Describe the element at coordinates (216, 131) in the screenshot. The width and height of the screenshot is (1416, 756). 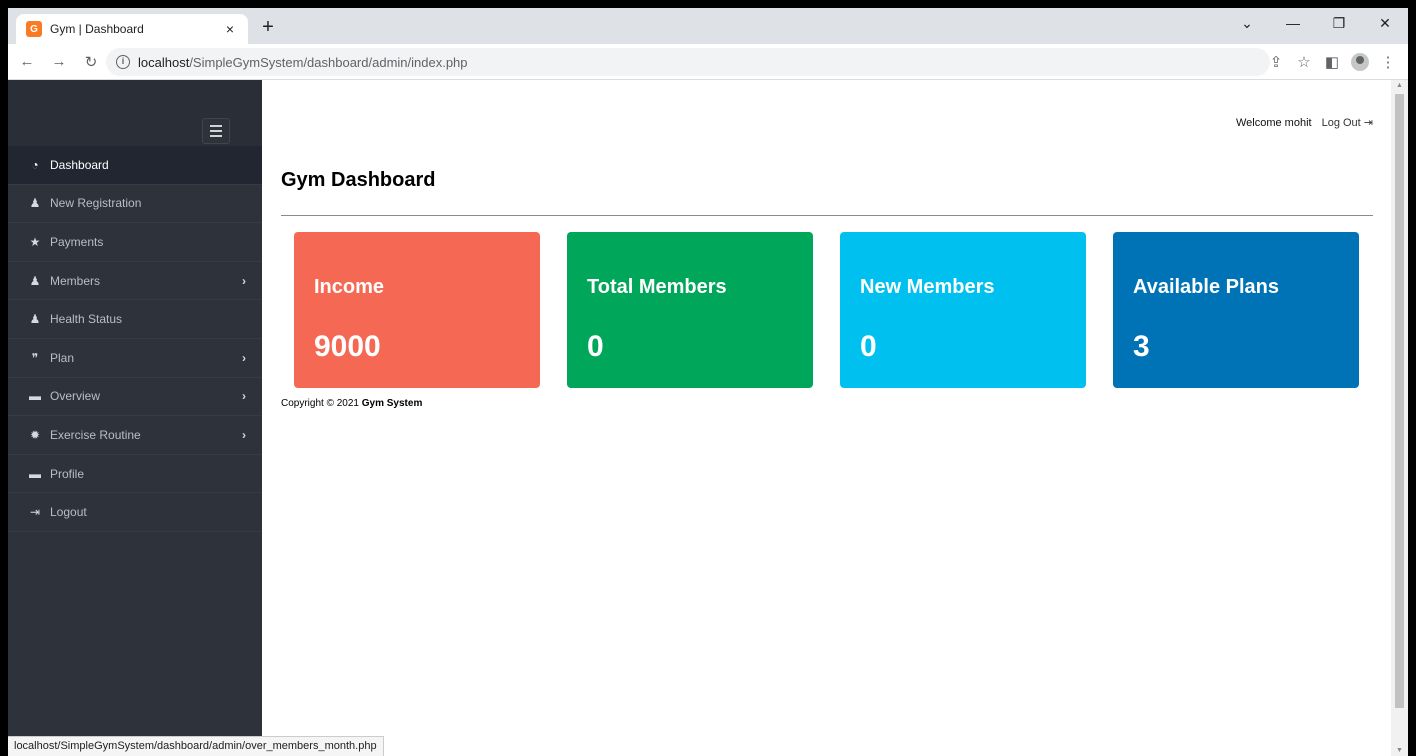
I see `hamburger-menu-icon` at that location.